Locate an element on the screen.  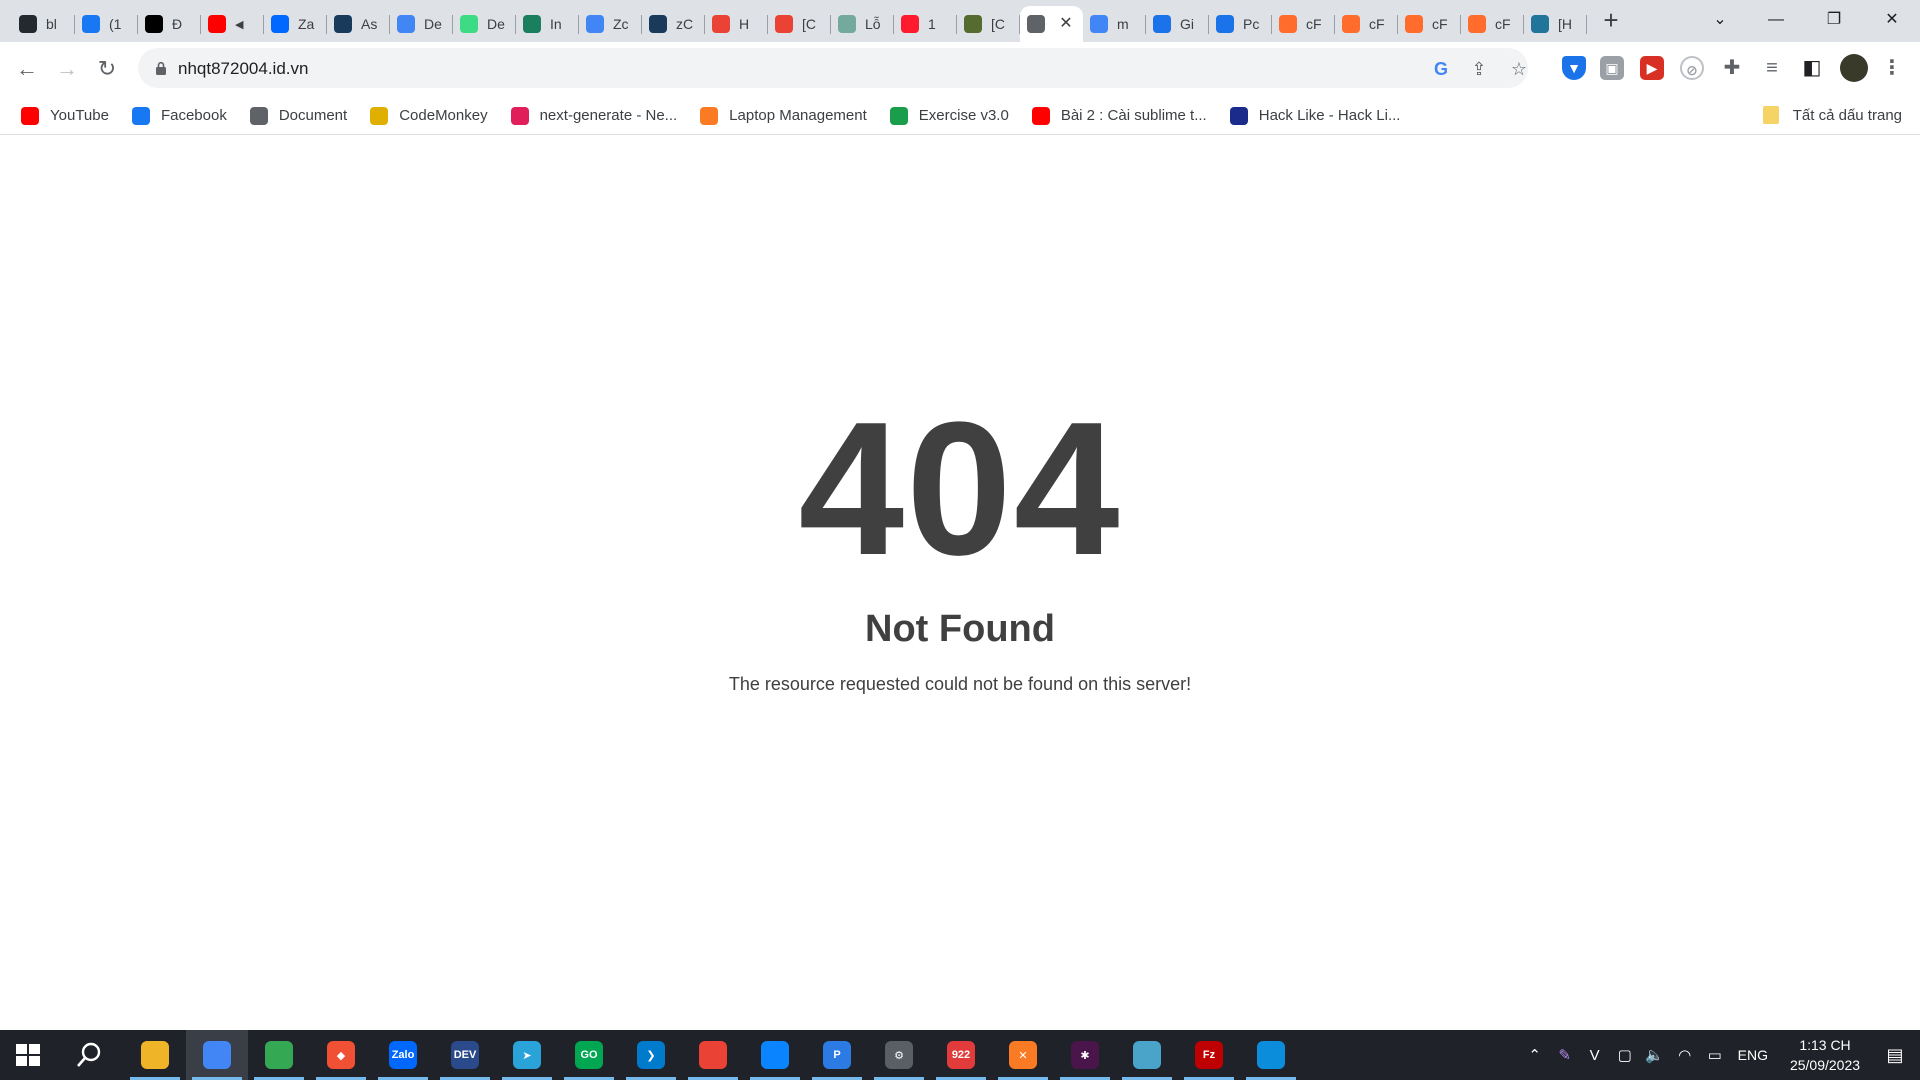
android-icon is located at coordinates (469, 24).